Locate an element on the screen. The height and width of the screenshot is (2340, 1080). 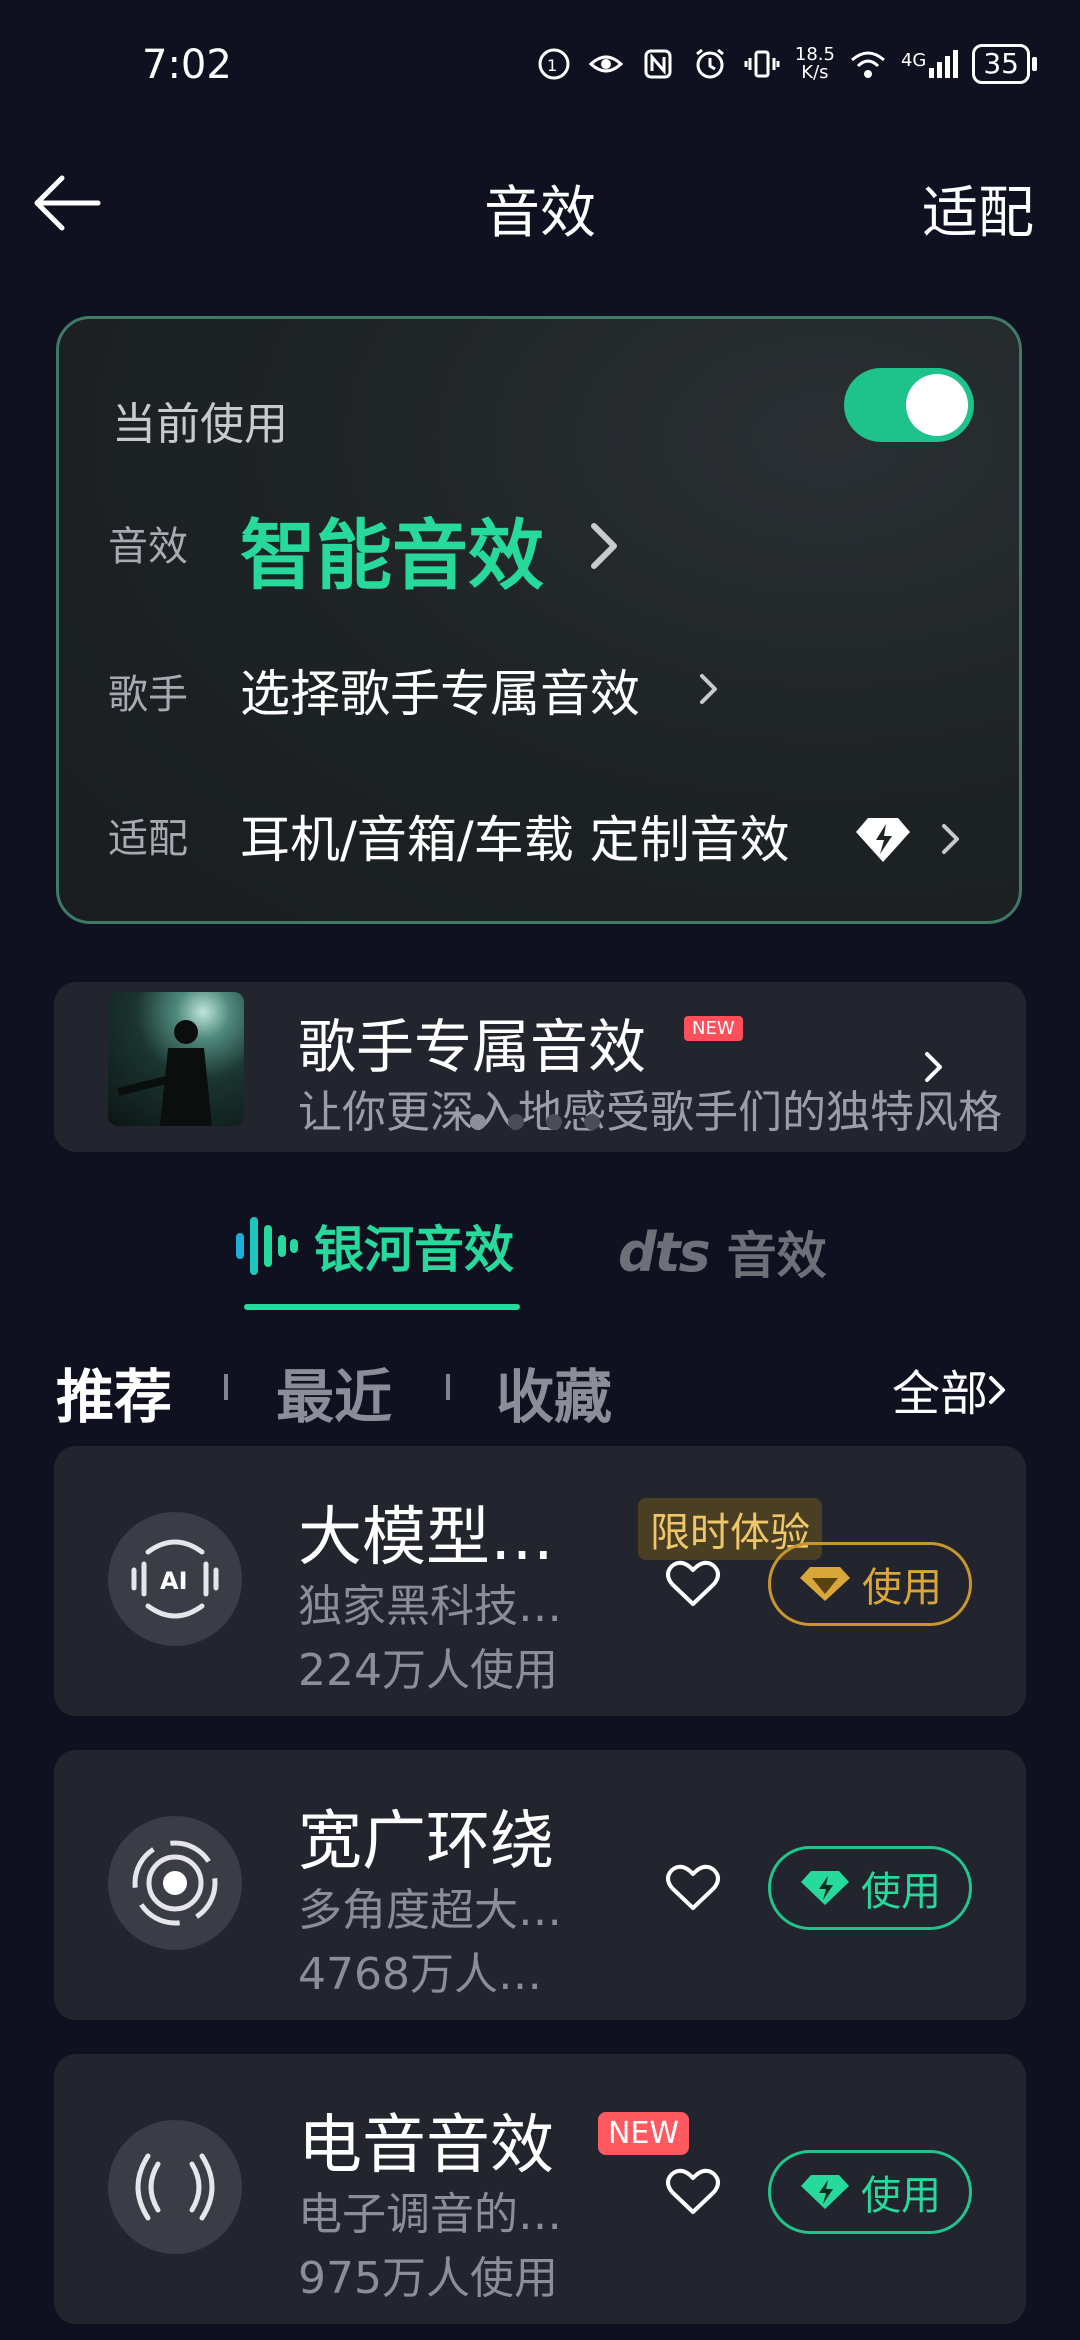
all-button: 全部 is located at coordinates (940, 1389).